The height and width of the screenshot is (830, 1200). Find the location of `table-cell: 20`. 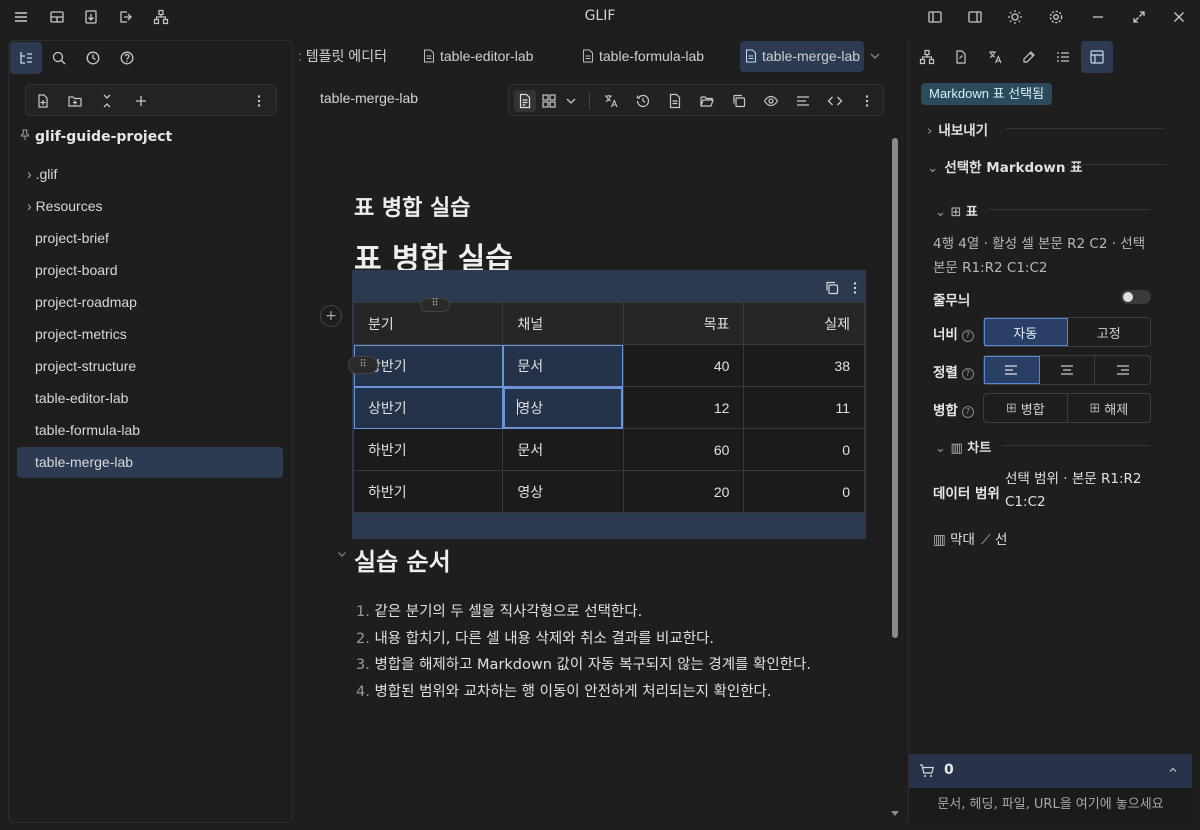

table-cell: 20 is located at coordinates (683, 491).